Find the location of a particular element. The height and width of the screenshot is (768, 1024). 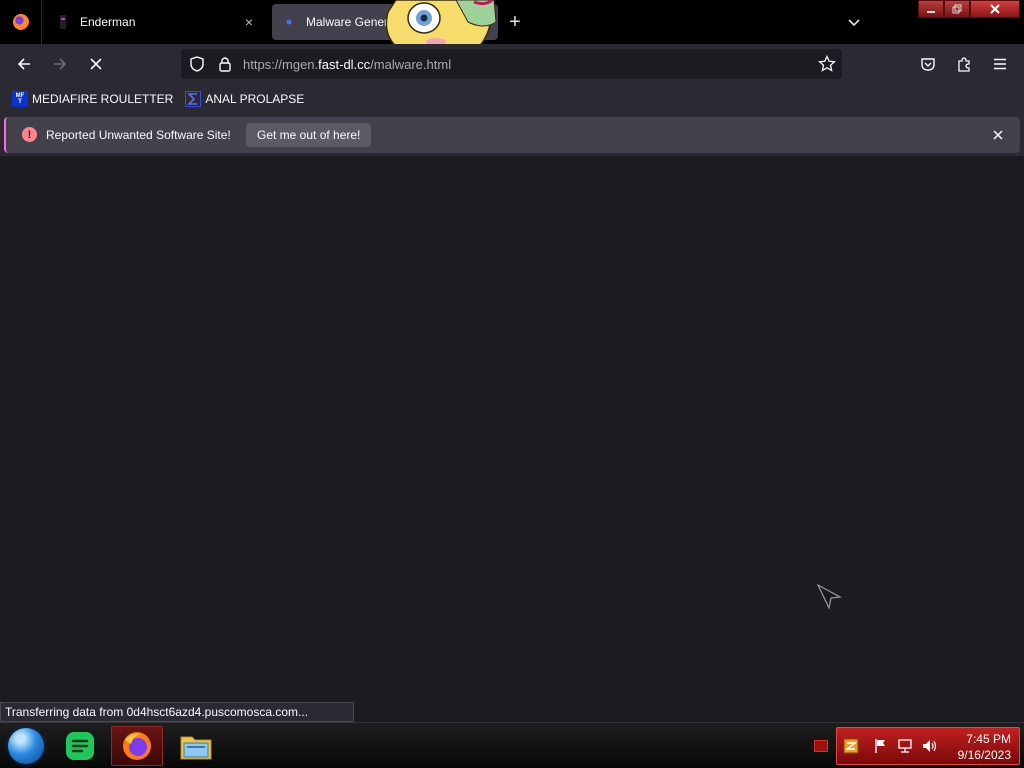

app-menu-button is located at coordinates (1000, 64).